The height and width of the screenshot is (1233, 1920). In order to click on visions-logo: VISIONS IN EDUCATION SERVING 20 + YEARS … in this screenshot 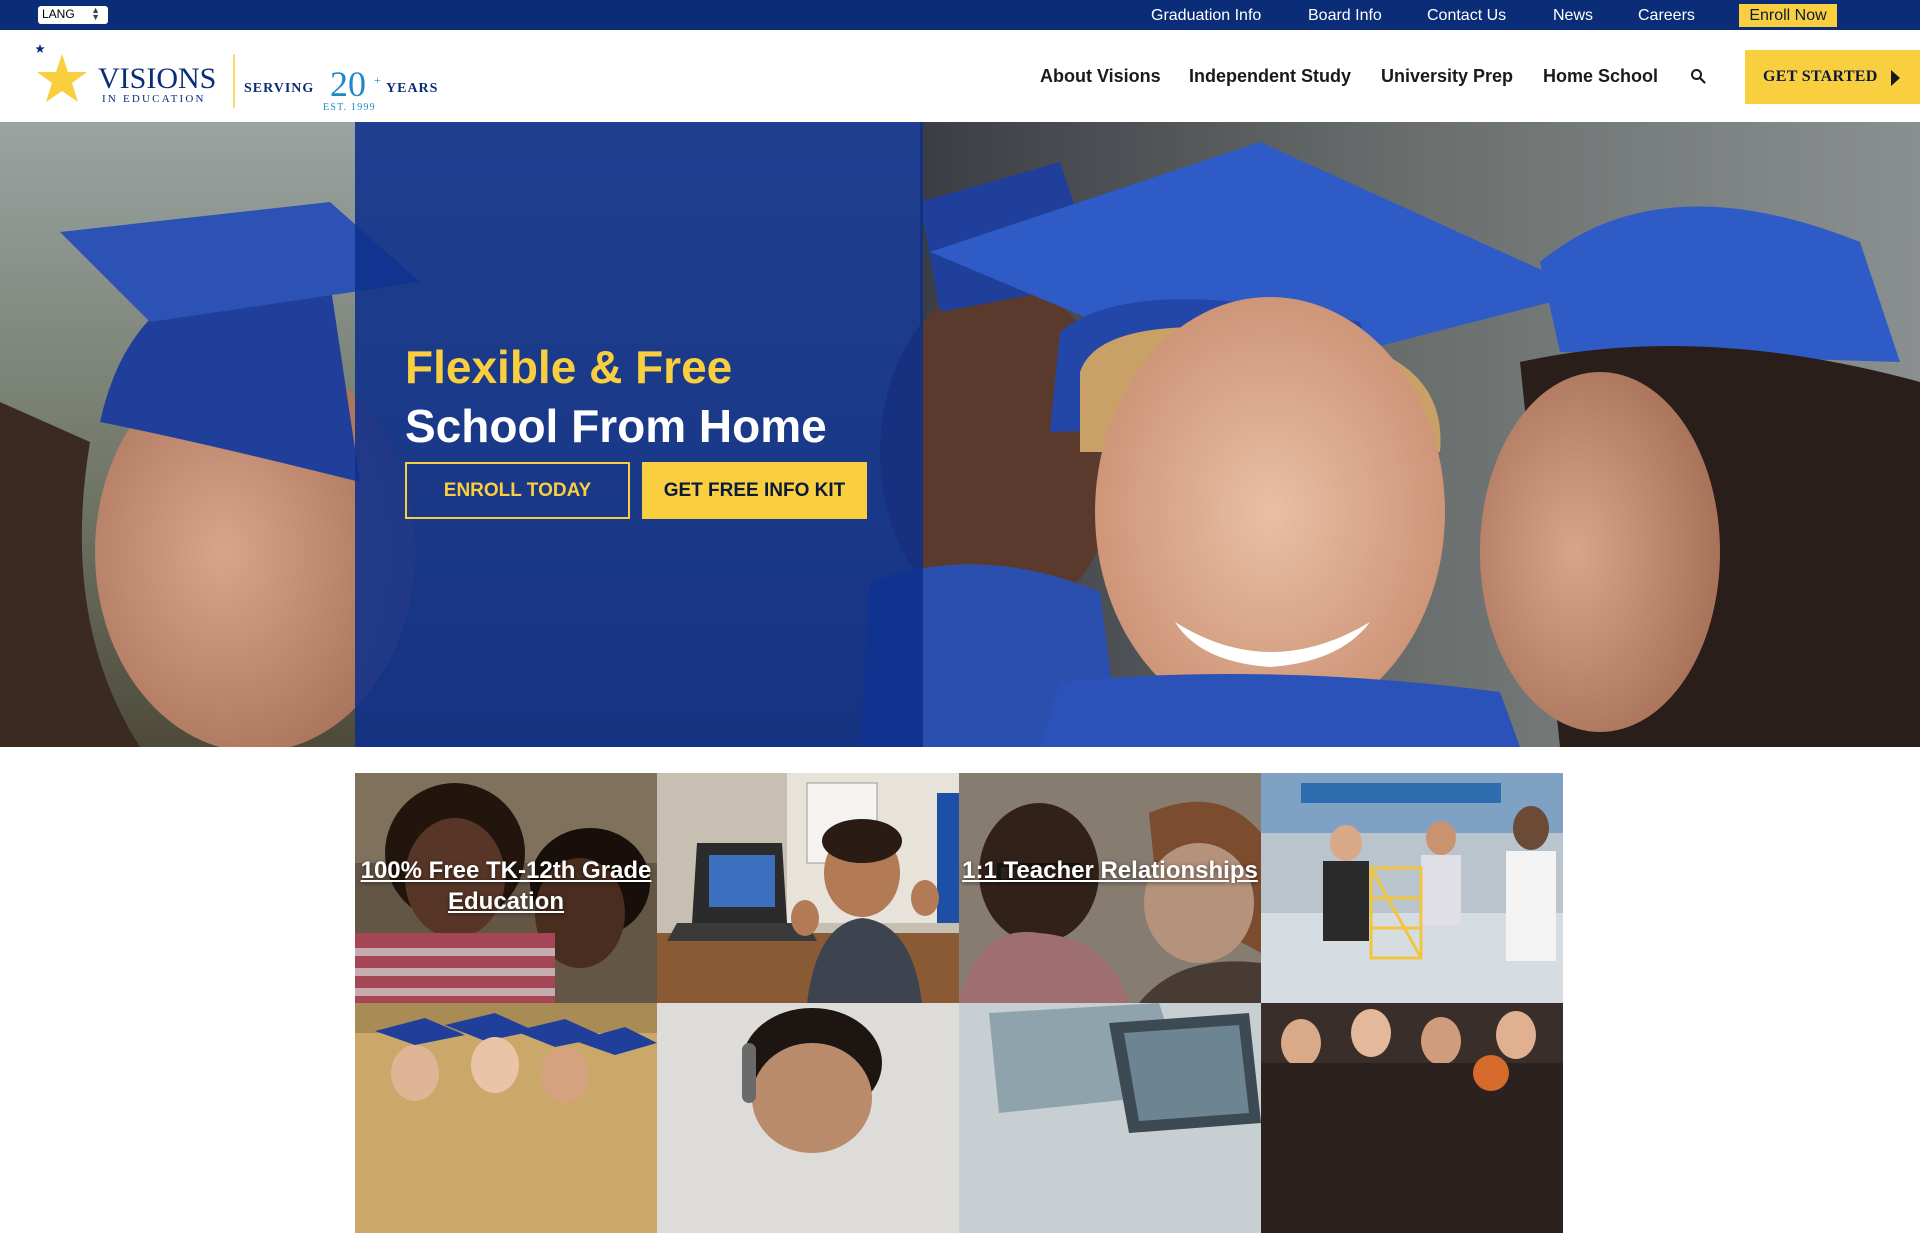, I will do `click(245, 79)`.